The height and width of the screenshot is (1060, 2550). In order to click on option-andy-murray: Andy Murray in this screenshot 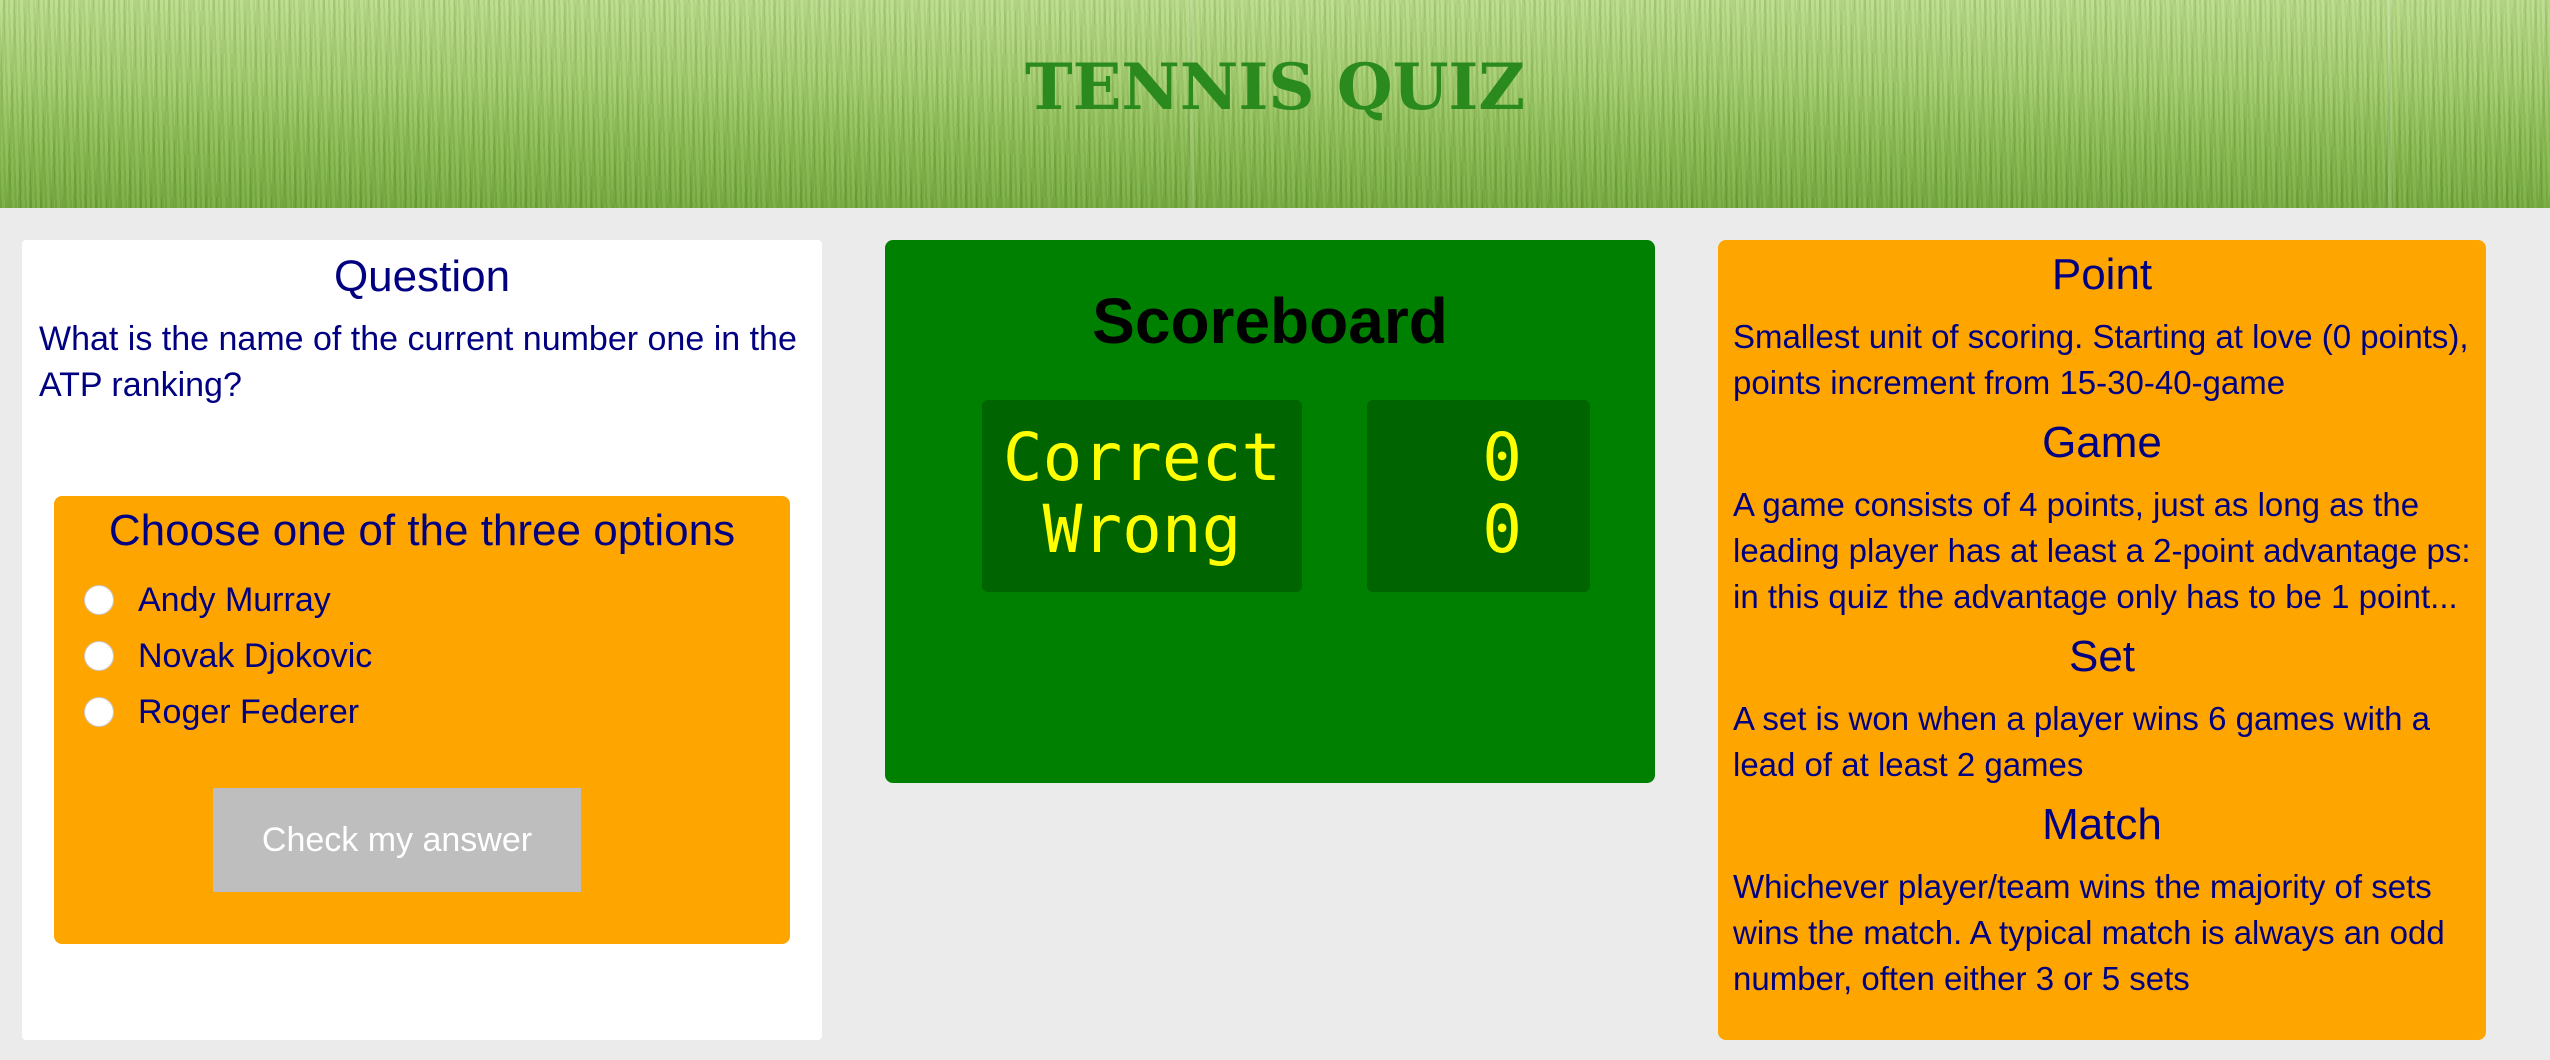, I will do `click(207, 600)`.